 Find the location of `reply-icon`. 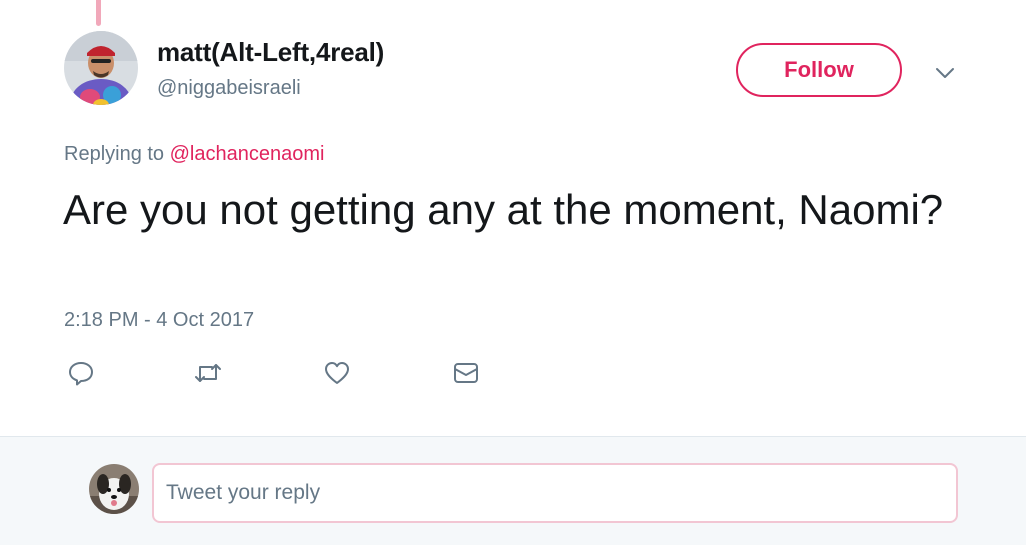

reply-icon is located at coordinates (81, 374).